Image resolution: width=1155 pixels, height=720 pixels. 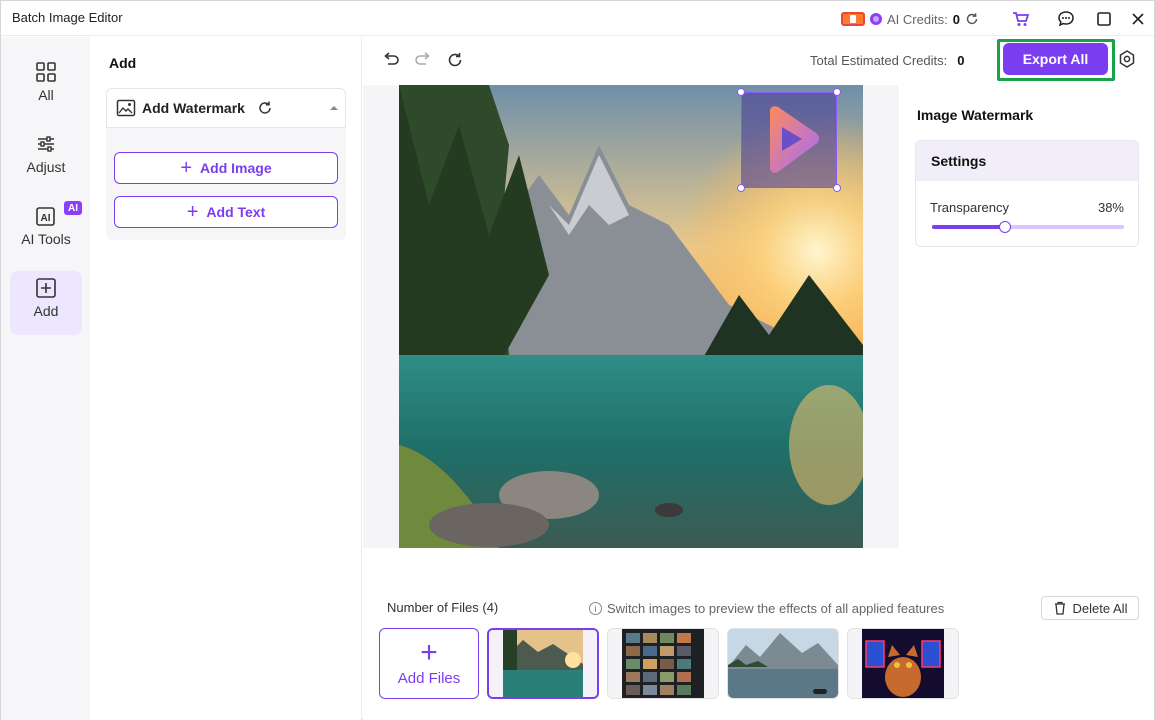 I want to click on settings-gear-icon, so click(x=1127, y=59).